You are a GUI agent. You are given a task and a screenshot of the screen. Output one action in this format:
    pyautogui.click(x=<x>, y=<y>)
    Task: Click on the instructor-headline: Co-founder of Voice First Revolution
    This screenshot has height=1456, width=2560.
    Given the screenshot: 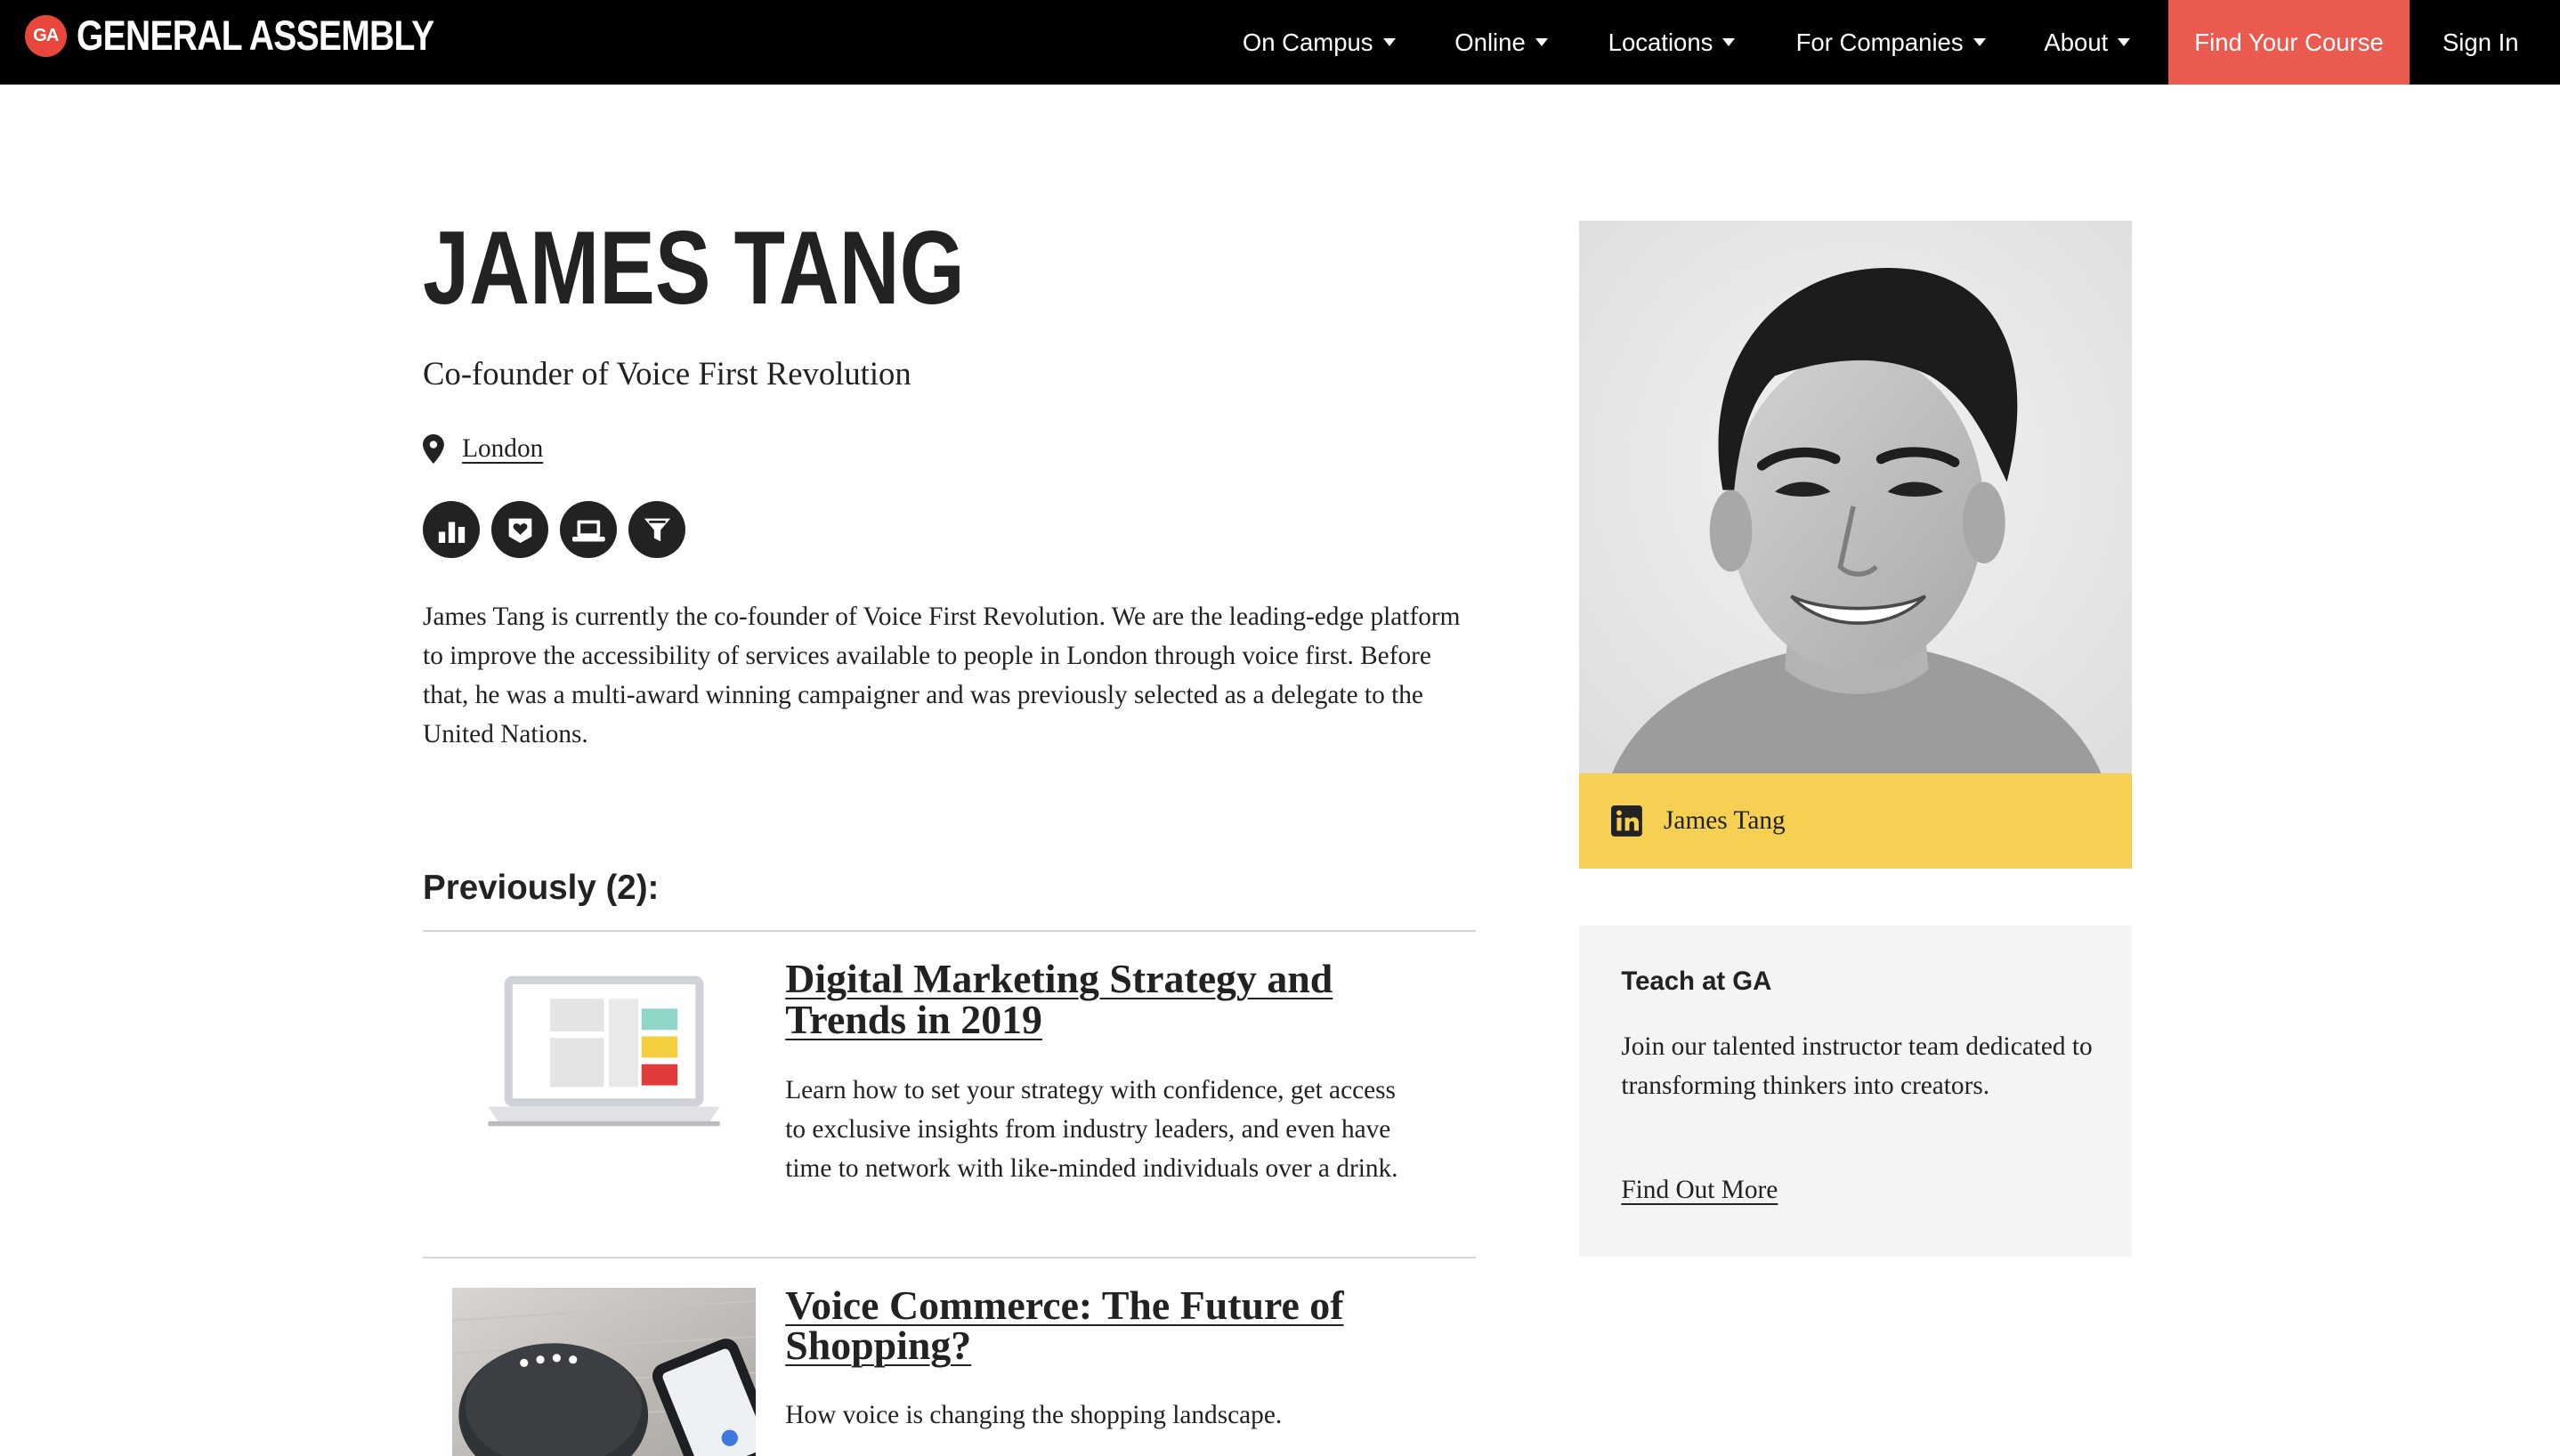 What is the action you would take?
    pyautogui.click(x=667, y=373)
    